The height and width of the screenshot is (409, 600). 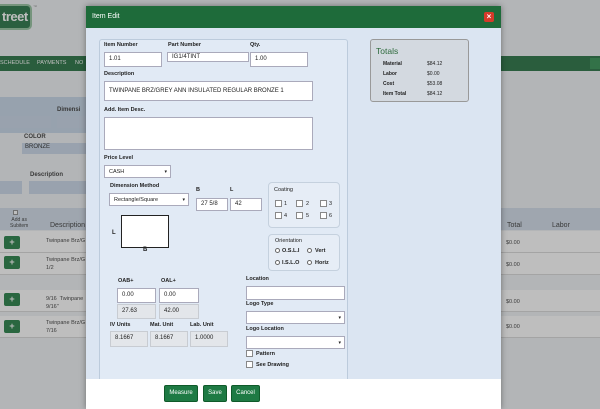 I want to click on coating-6-checkbox, so click(x=323, y=215).